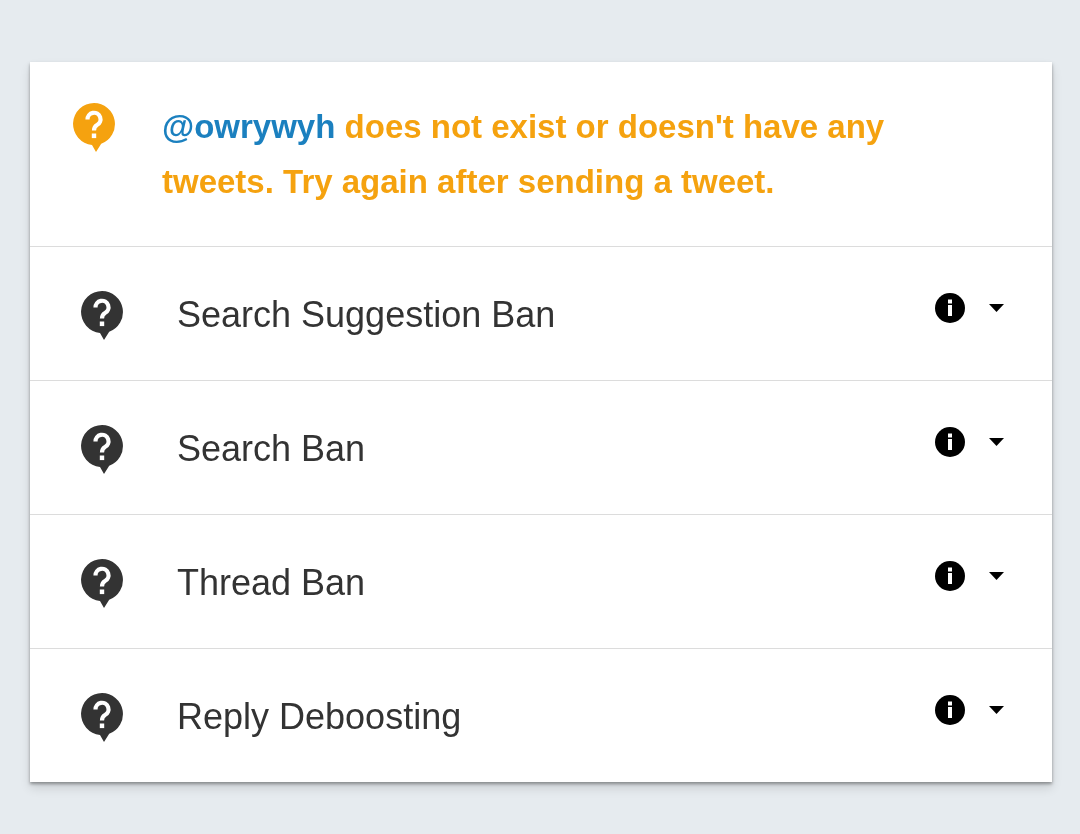  Describe the element at coordinates (367, 314) in the screenshot. I see `check-label: Search Suggestion Ban` at that location.